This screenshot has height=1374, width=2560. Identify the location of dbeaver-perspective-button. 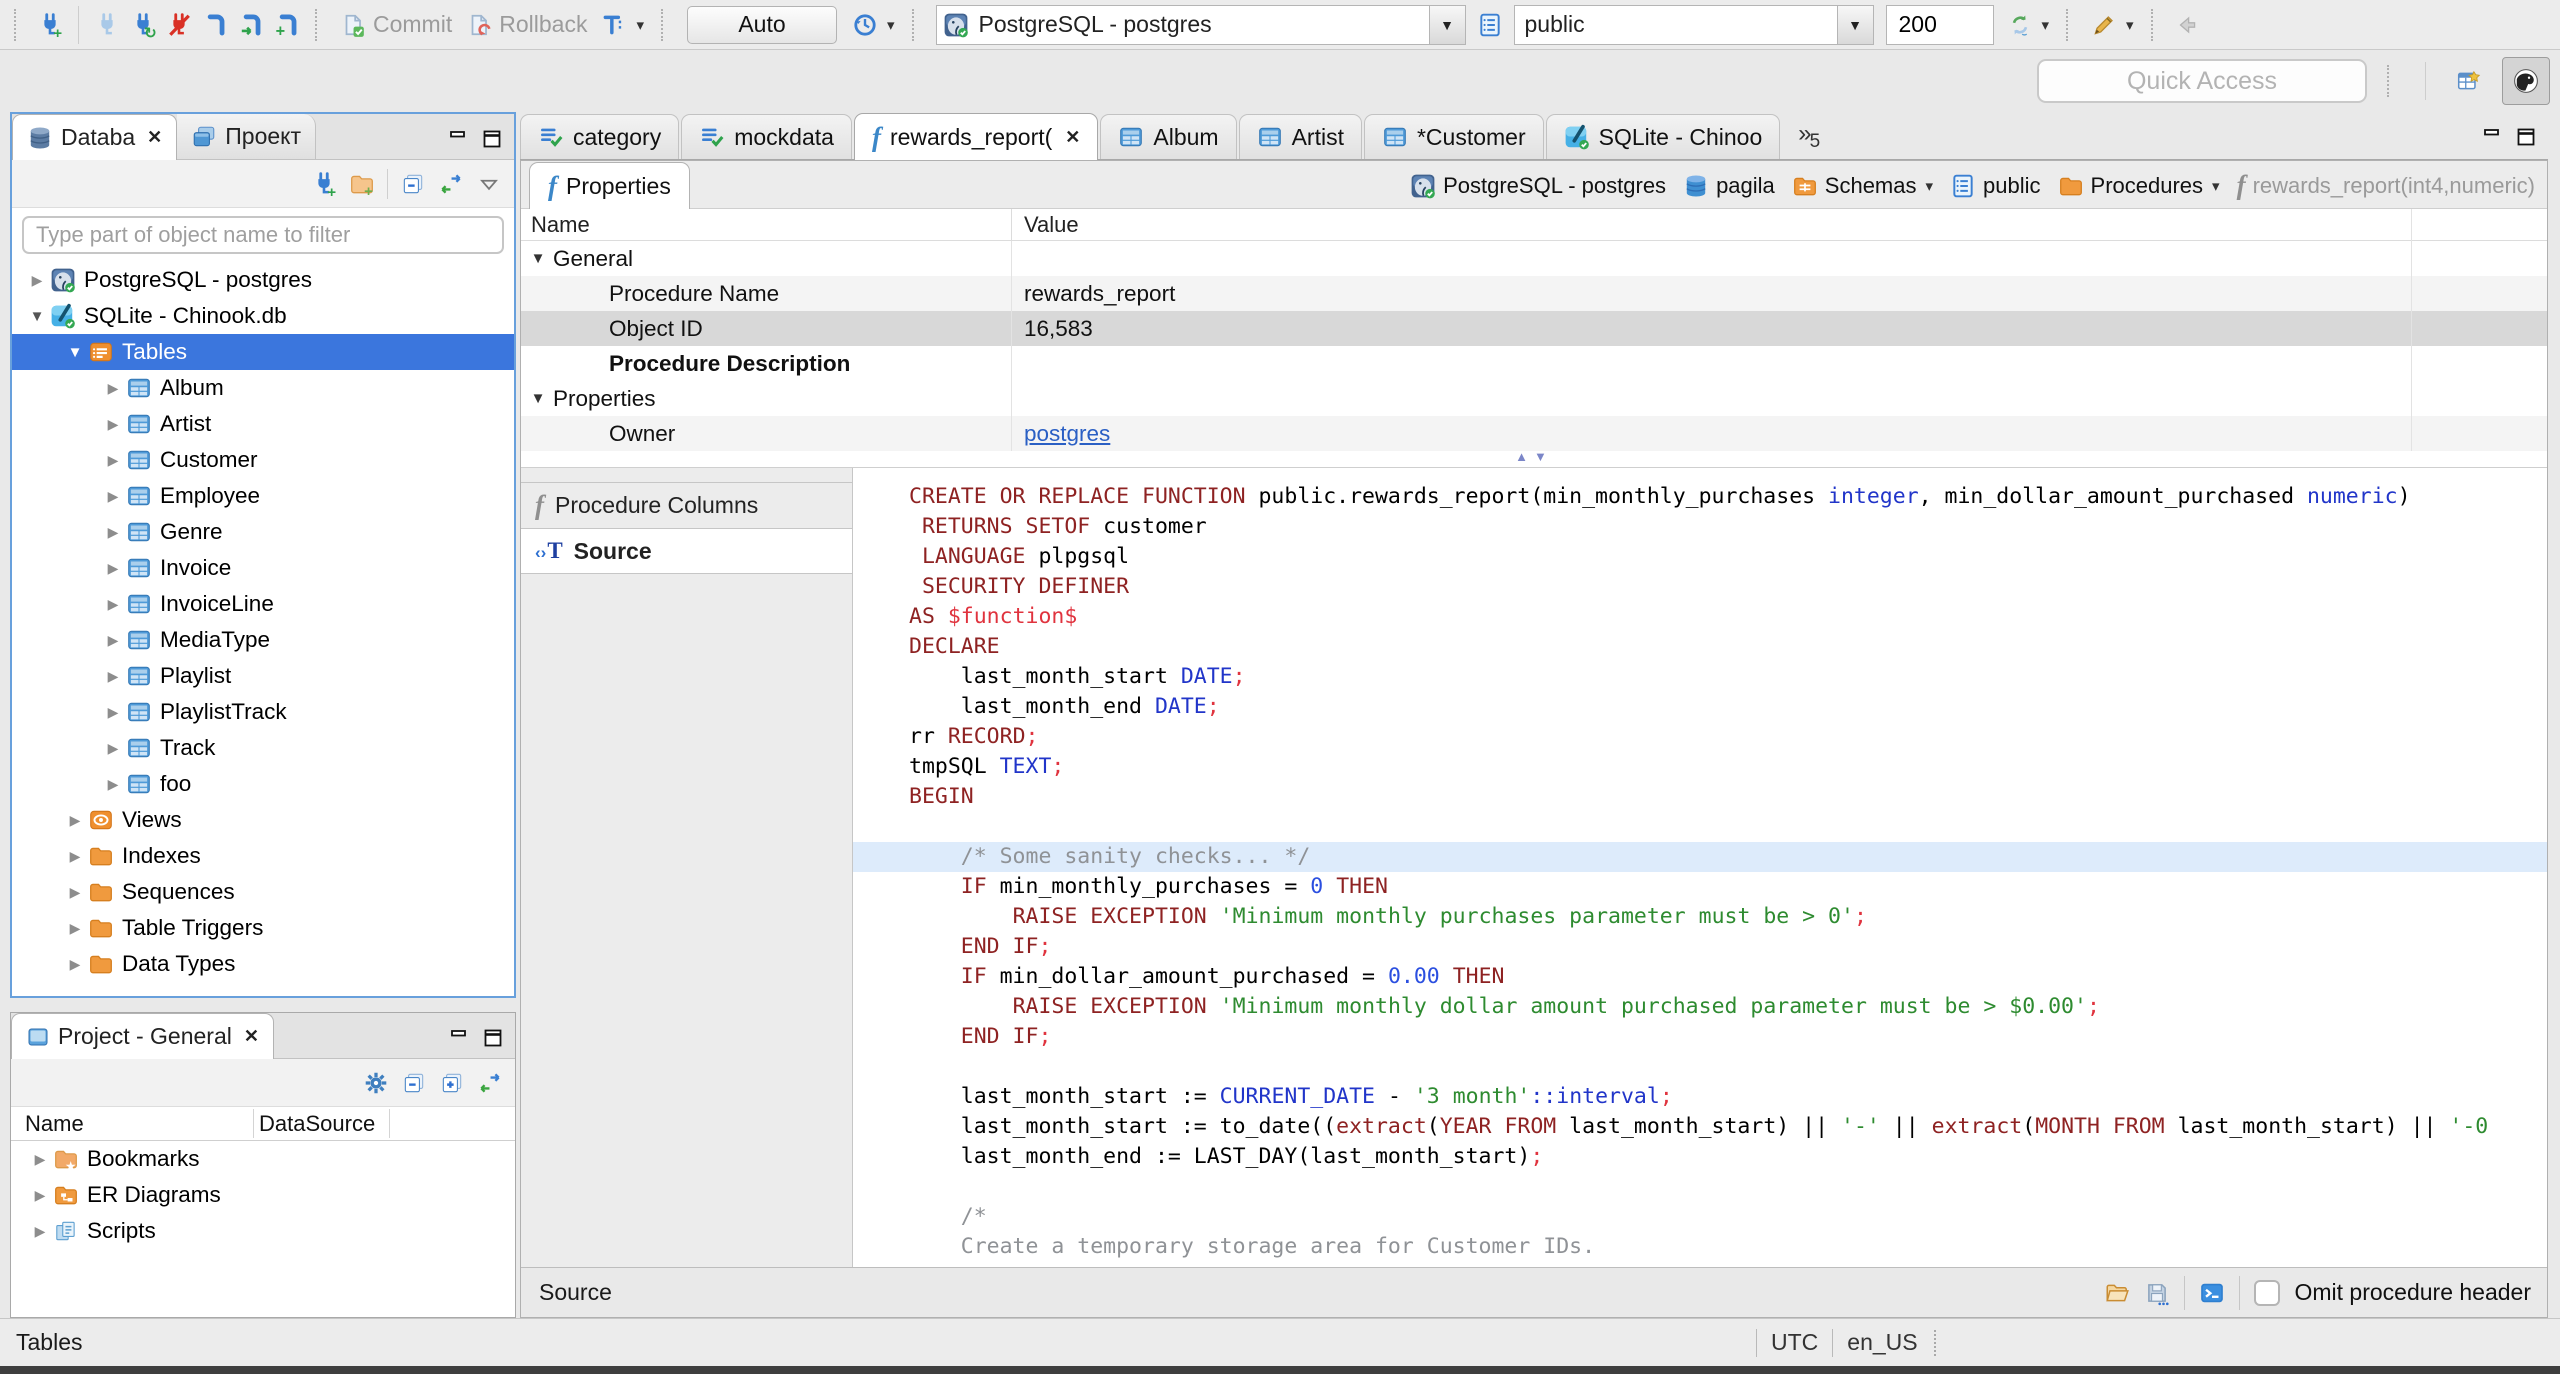
(2526, 81).